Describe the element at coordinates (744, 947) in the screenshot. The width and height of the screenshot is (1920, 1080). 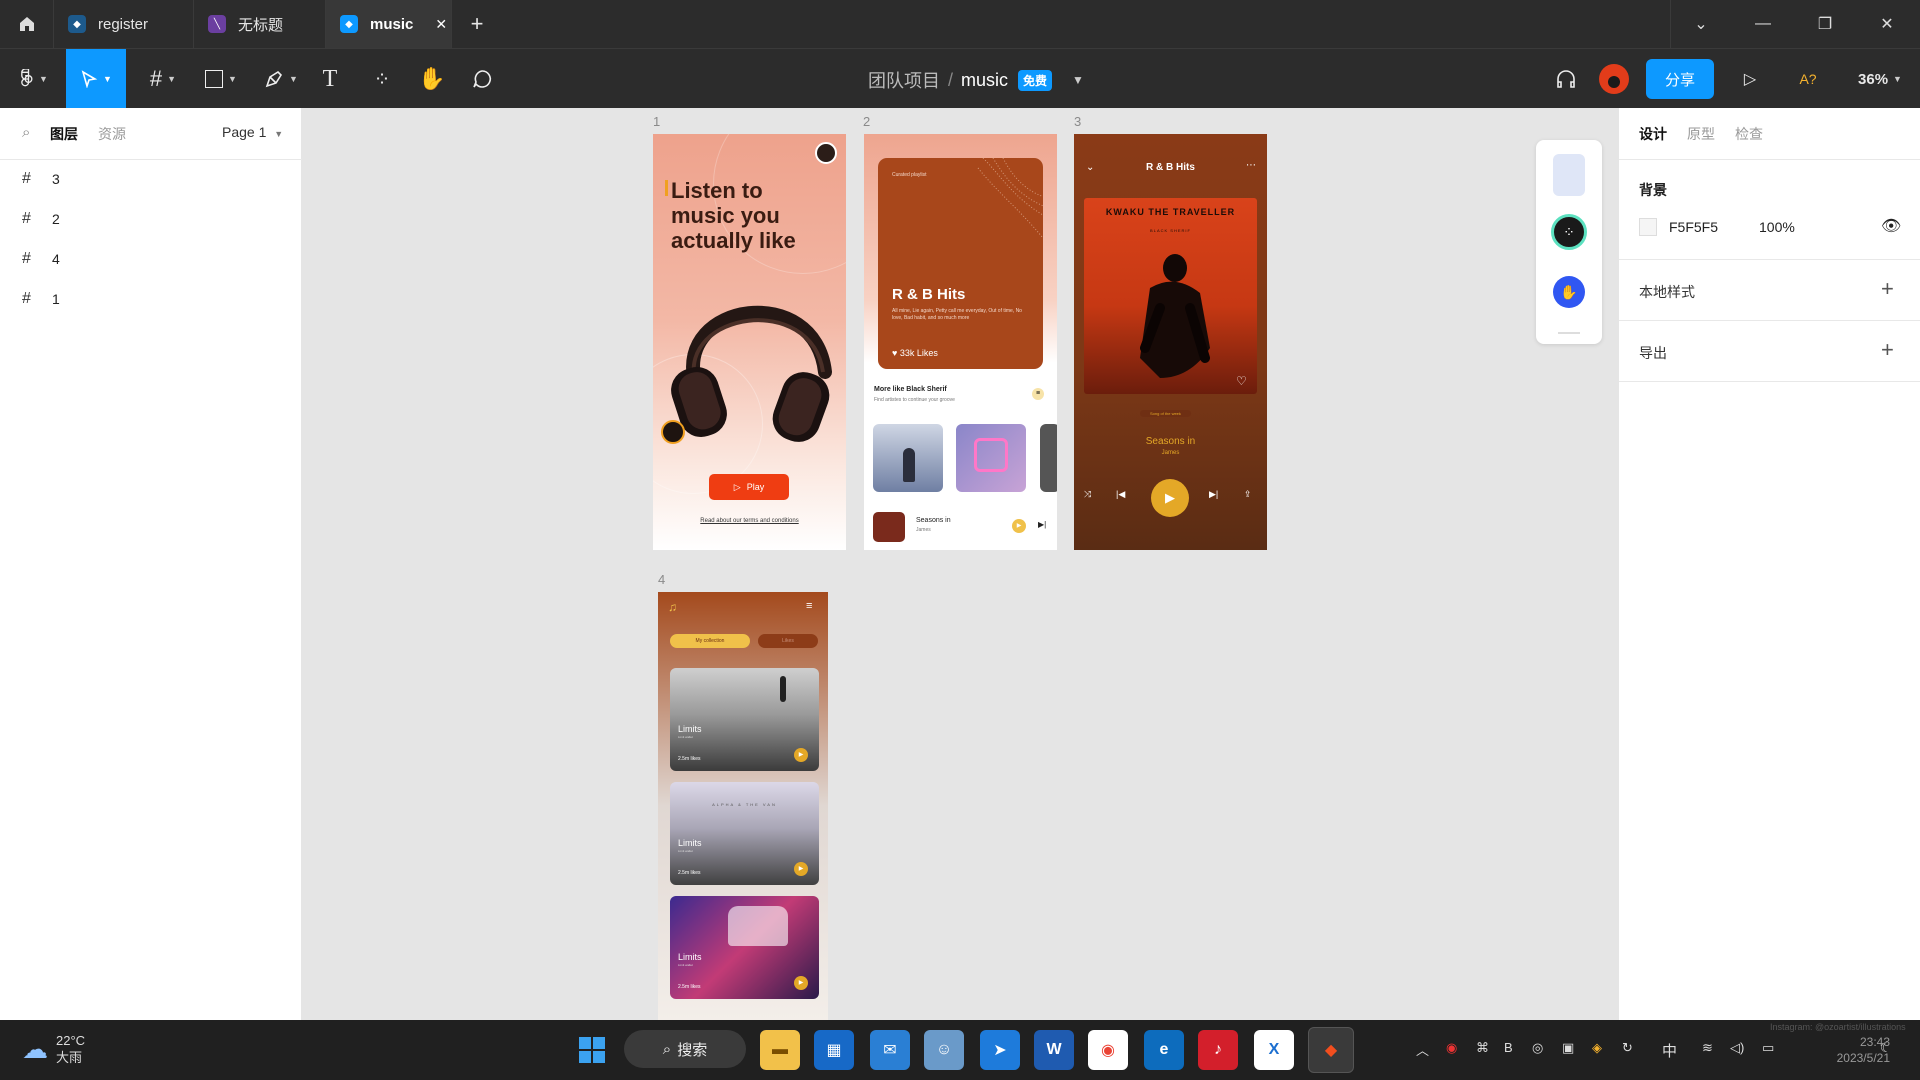
I see `collection-card-3: Limits Limit wallet 2.5m likes ▶` at that location.